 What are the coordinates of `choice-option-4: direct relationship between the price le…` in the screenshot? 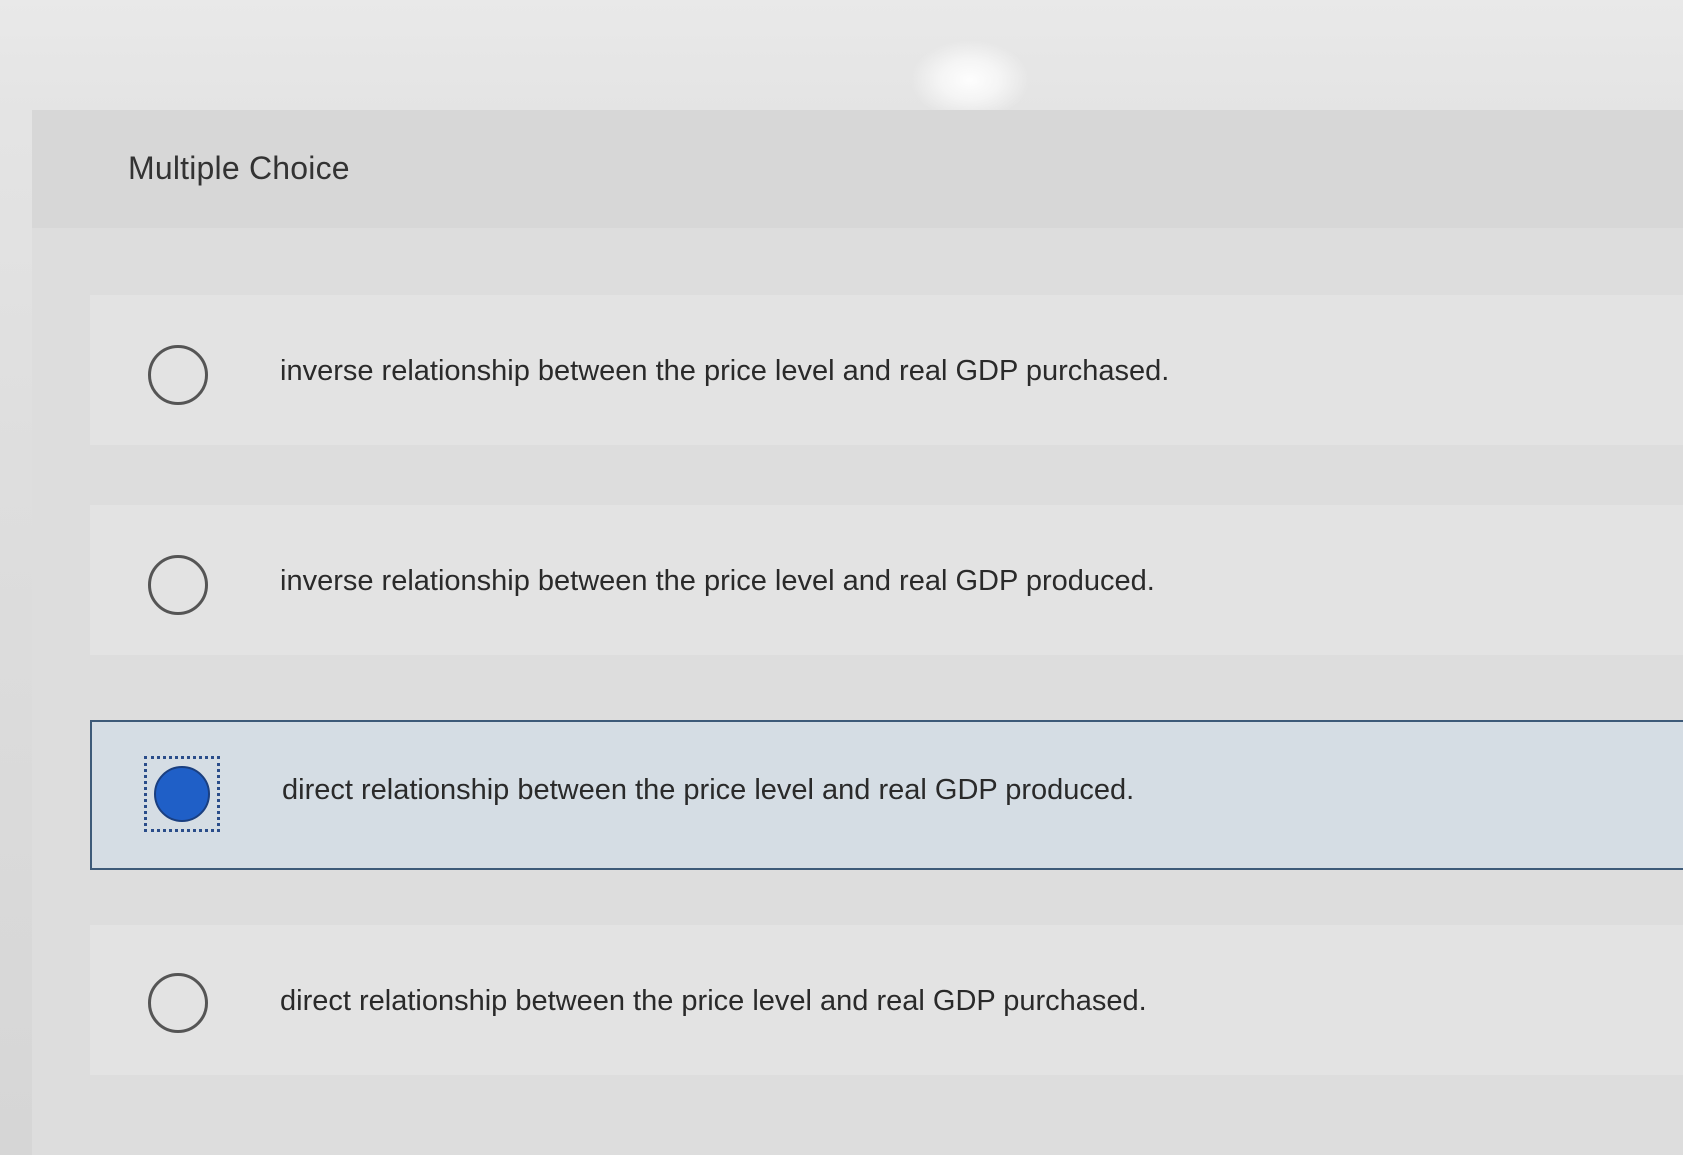 It's located at (886, 1000).